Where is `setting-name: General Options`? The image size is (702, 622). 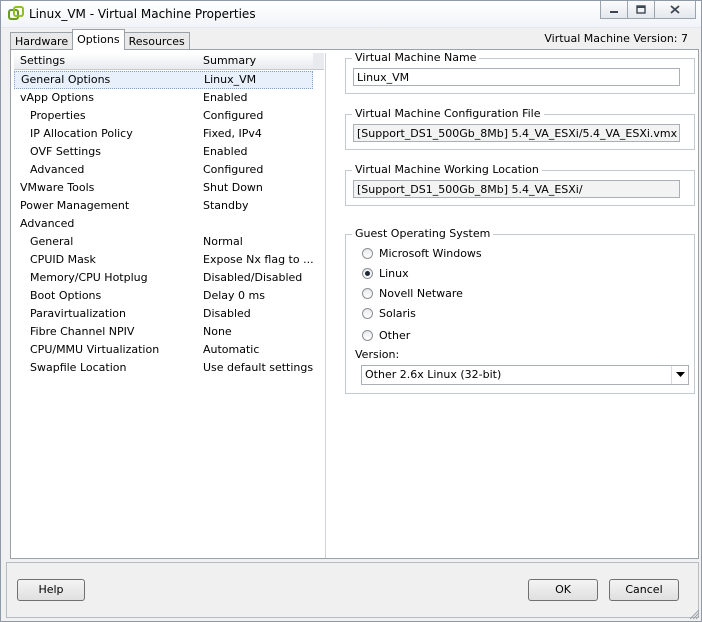 setting-name: General Options is located at coordinates (66, 79).